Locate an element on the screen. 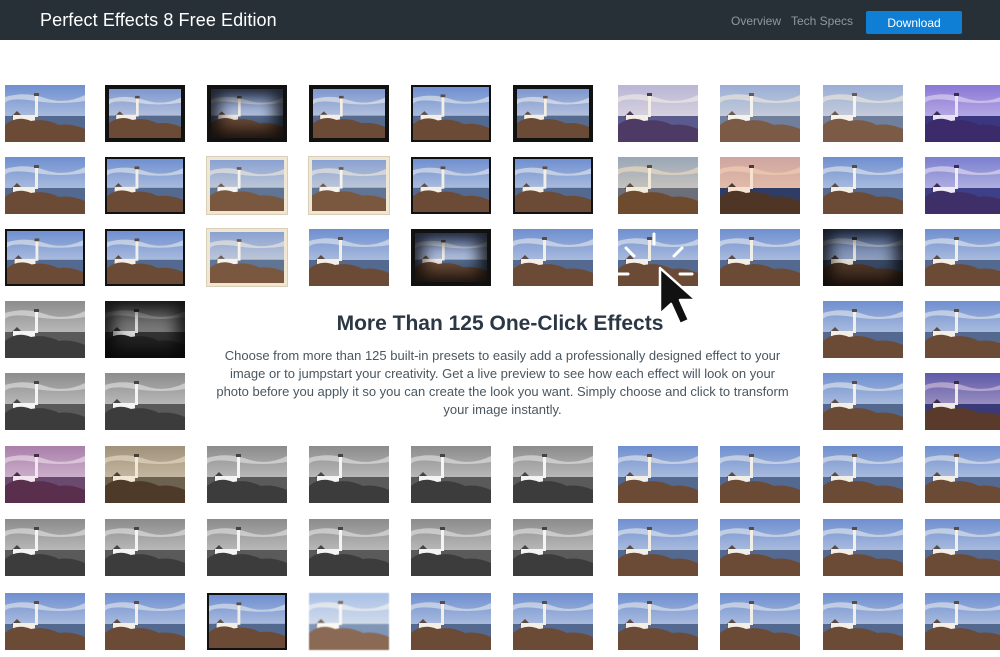 This screenshot has height=657, width=1000. nav-overview: Overview is located at coordinates (756, 21).